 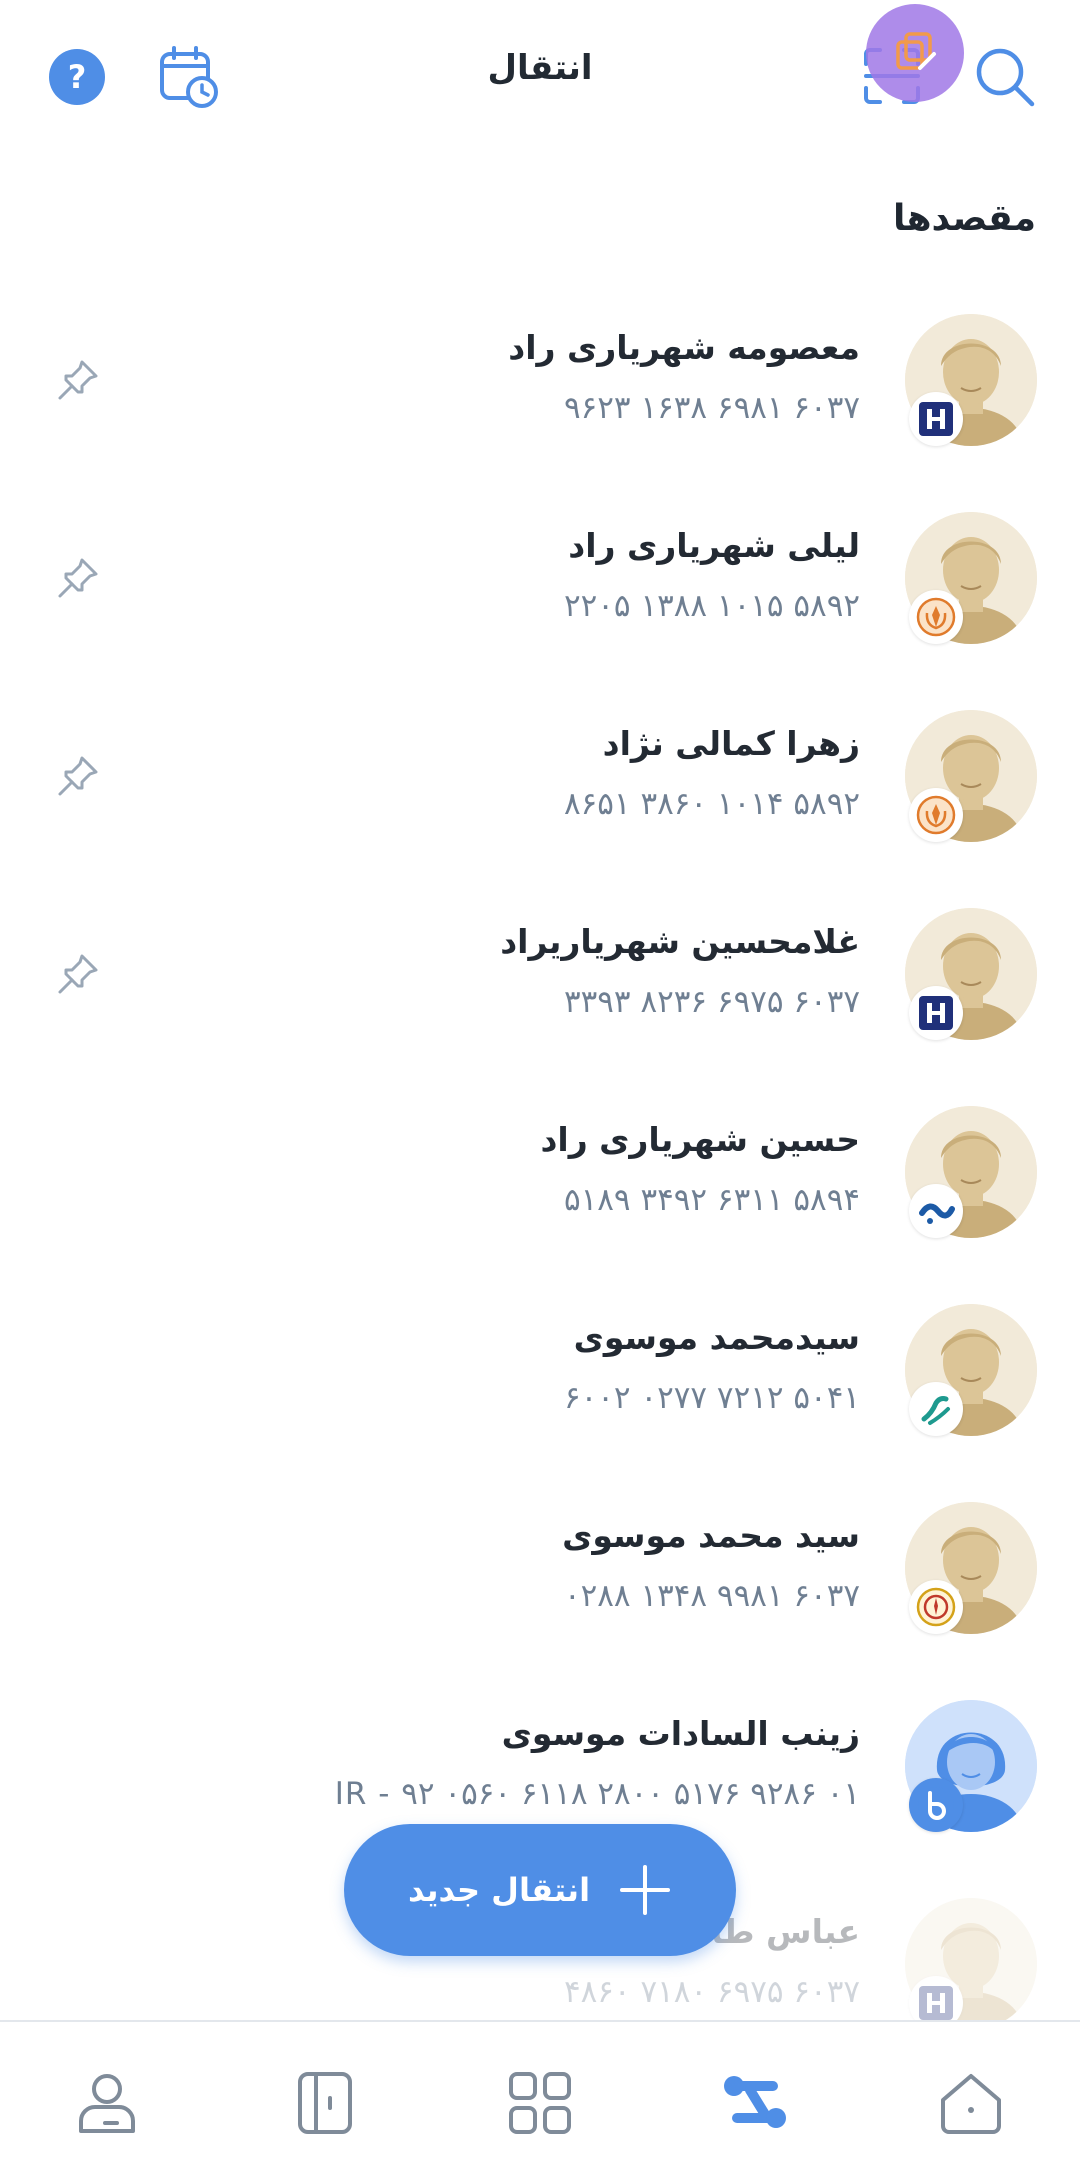 I want to click on plus-icon, so click(x=645, y=1890).